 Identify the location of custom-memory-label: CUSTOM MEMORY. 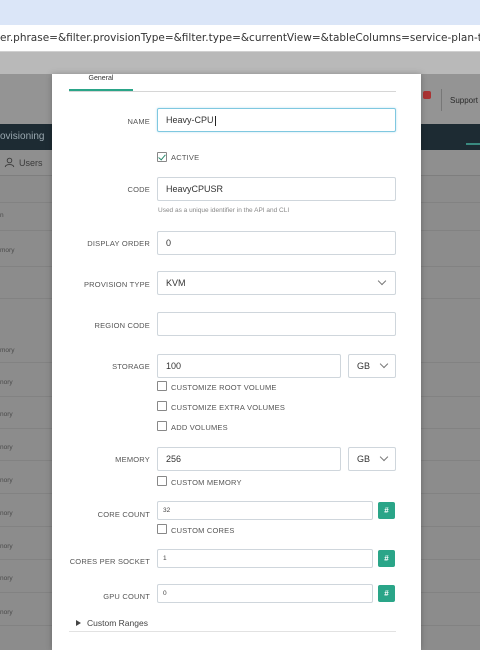
(206, 482).